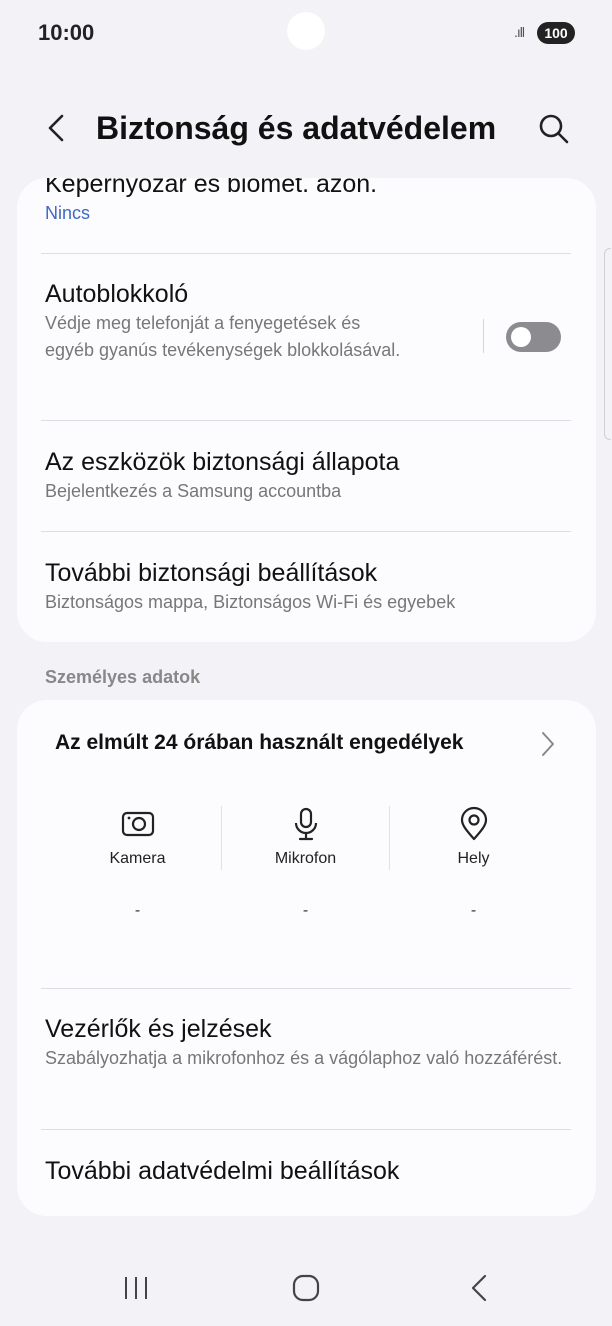  I want to click on home-icon, so click(306, 1288).